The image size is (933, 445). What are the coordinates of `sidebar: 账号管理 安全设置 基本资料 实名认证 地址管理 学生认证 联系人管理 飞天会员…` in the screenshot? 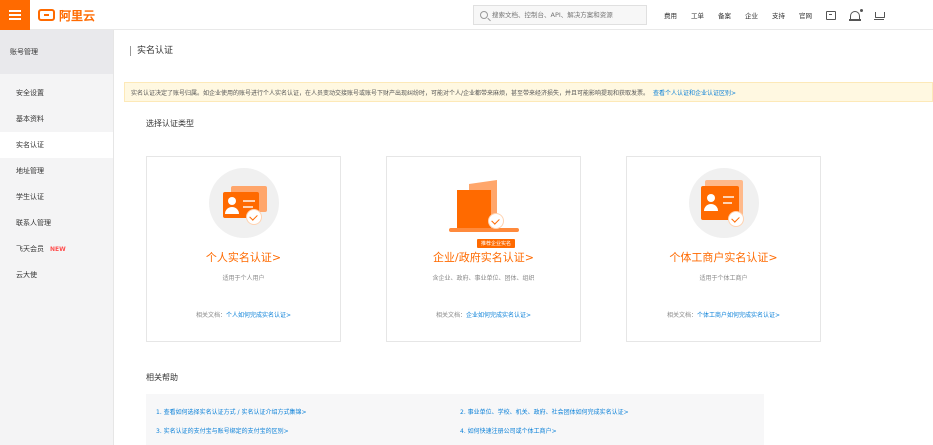 It's located at (57, 237).